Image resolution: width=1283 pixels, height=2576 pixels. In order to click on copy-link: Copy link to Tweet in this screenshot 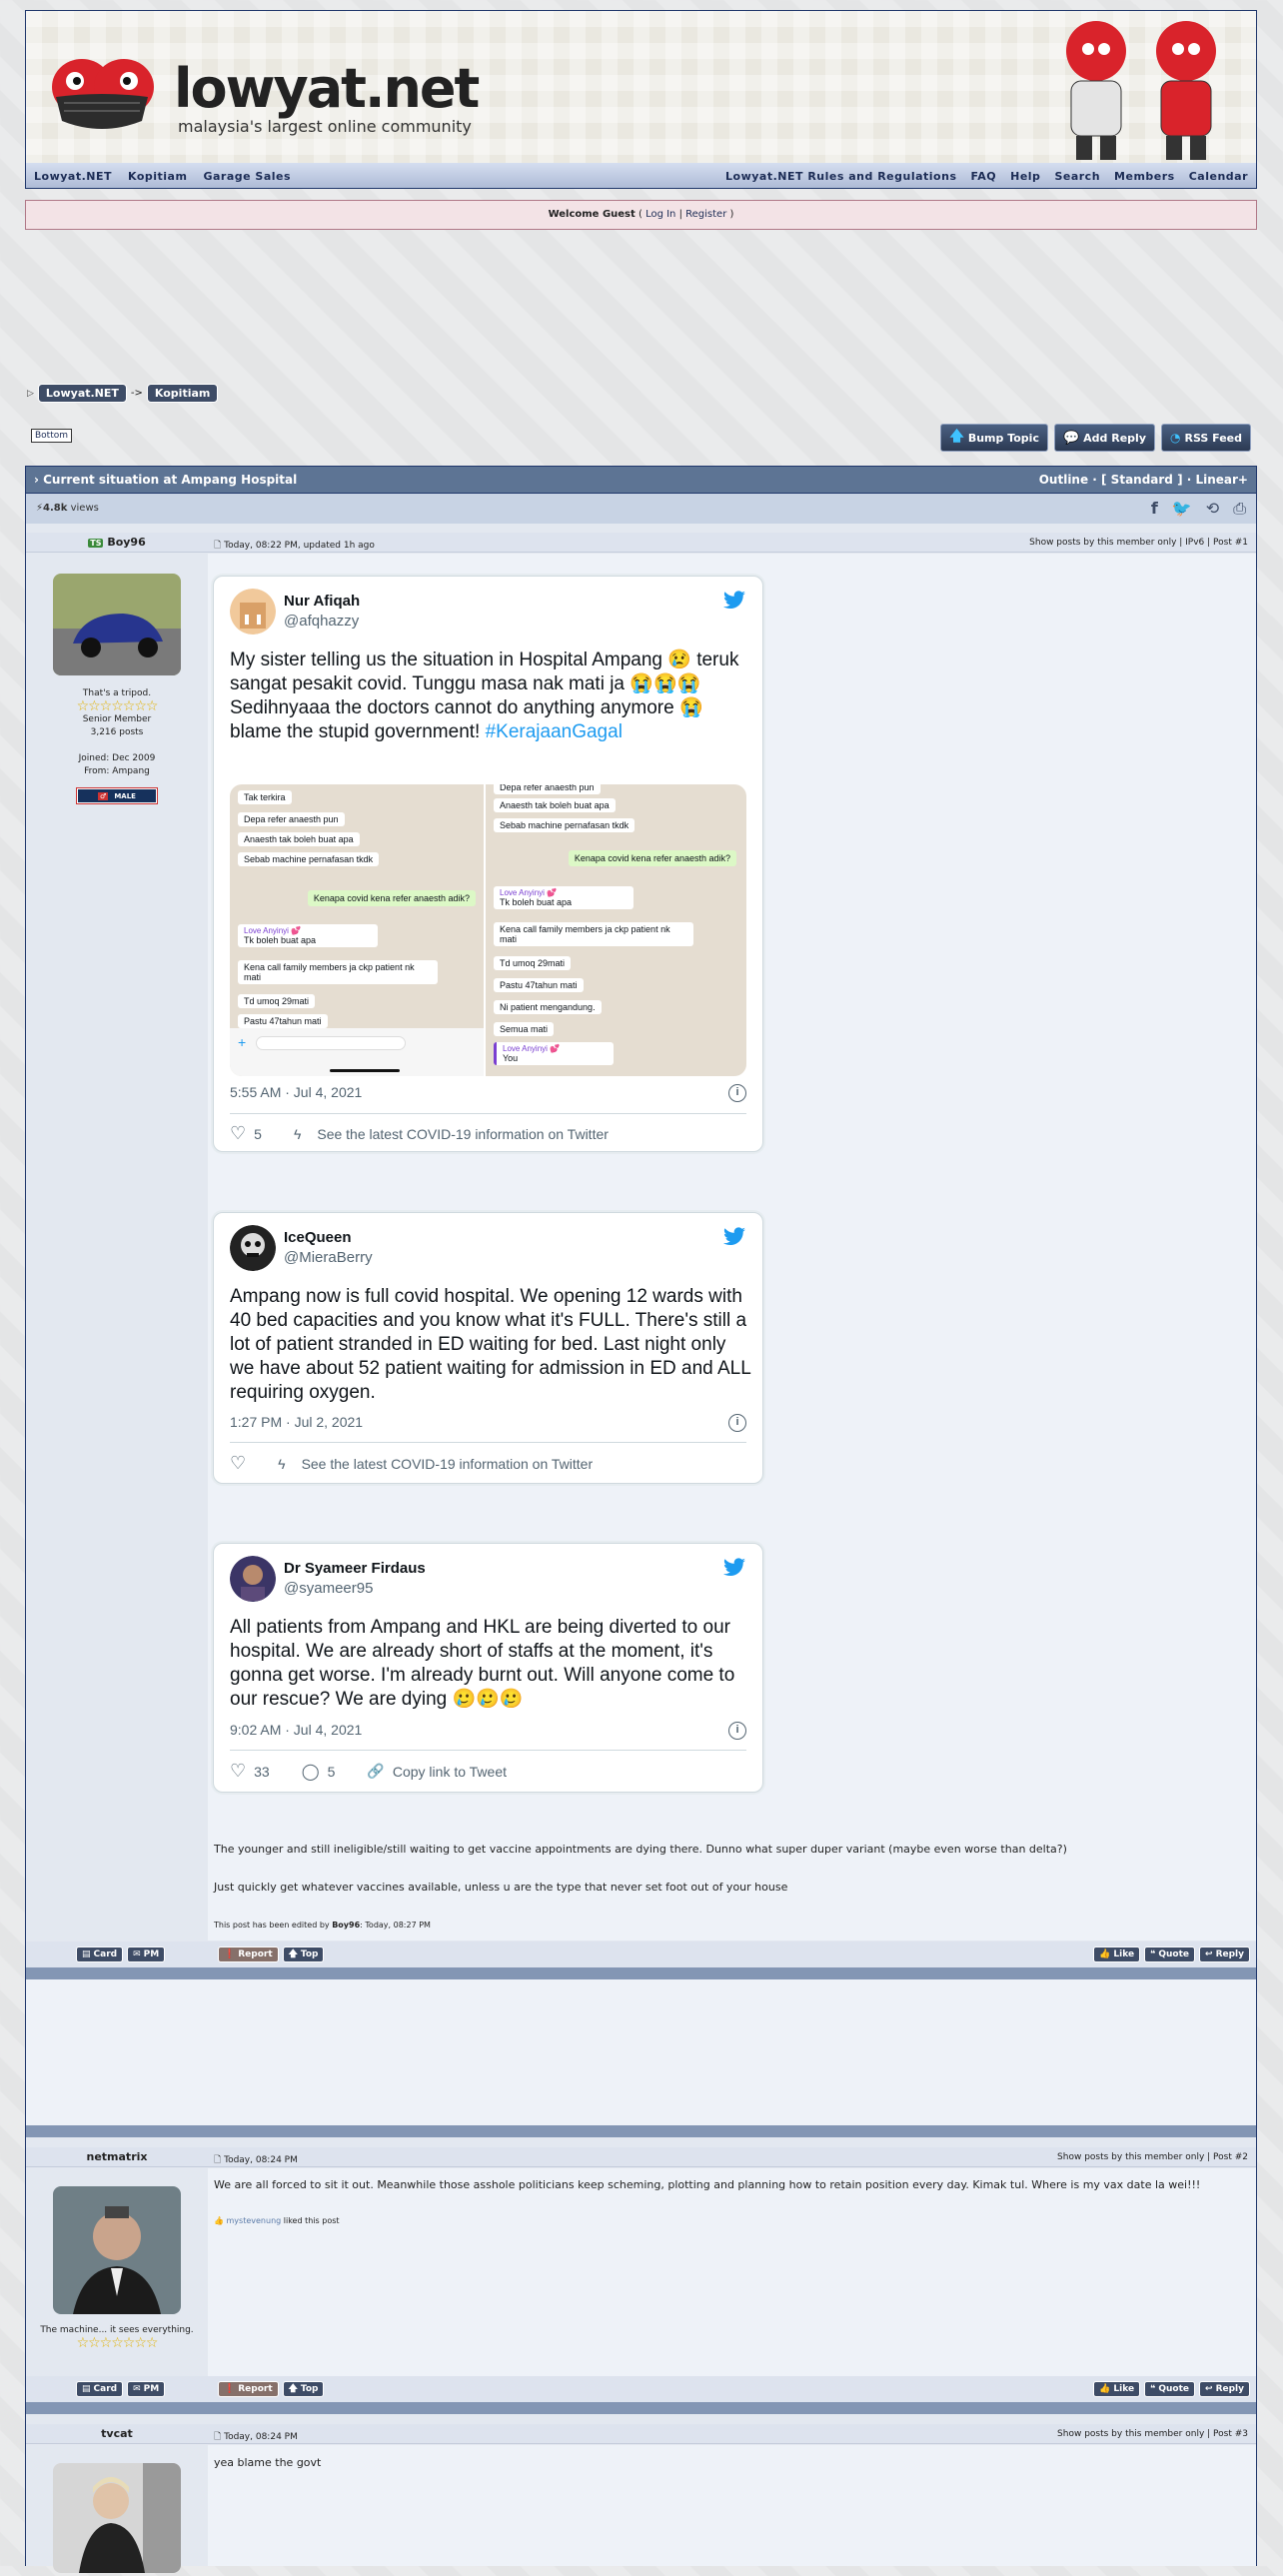, I will do `click(450, 1772)`.